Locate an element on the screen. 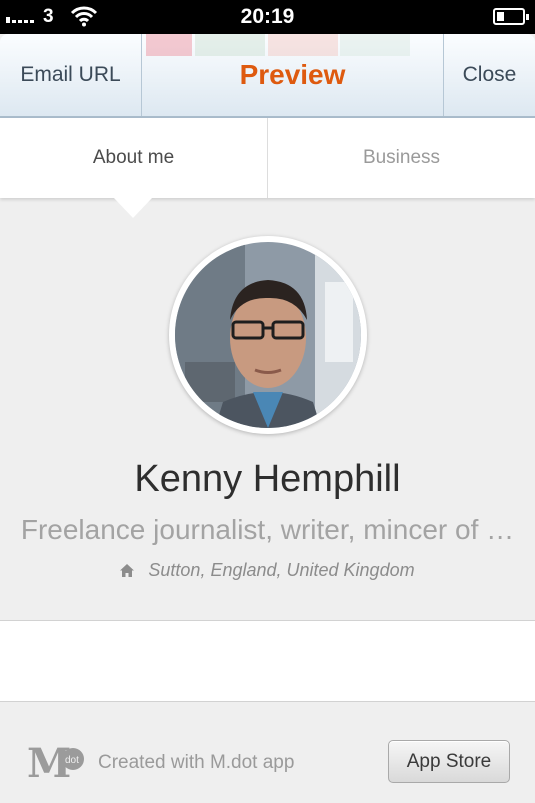  footer: M dot Created with M.dot app App Store is located at coordinates (267, 753).